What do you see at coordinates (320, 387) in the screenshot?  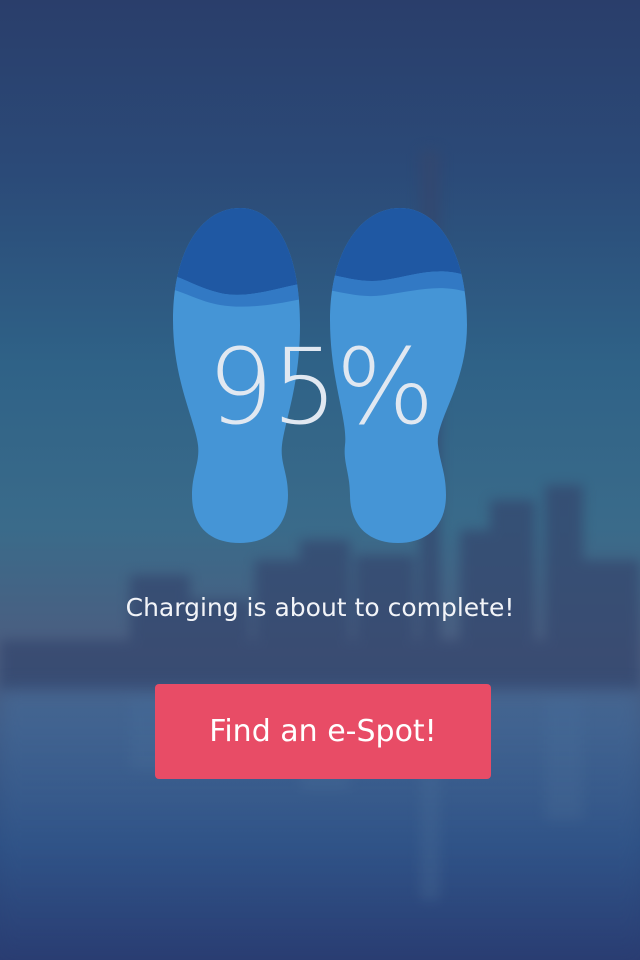 I see `charge-percentage: 95%` at bounding box center [320, 387].